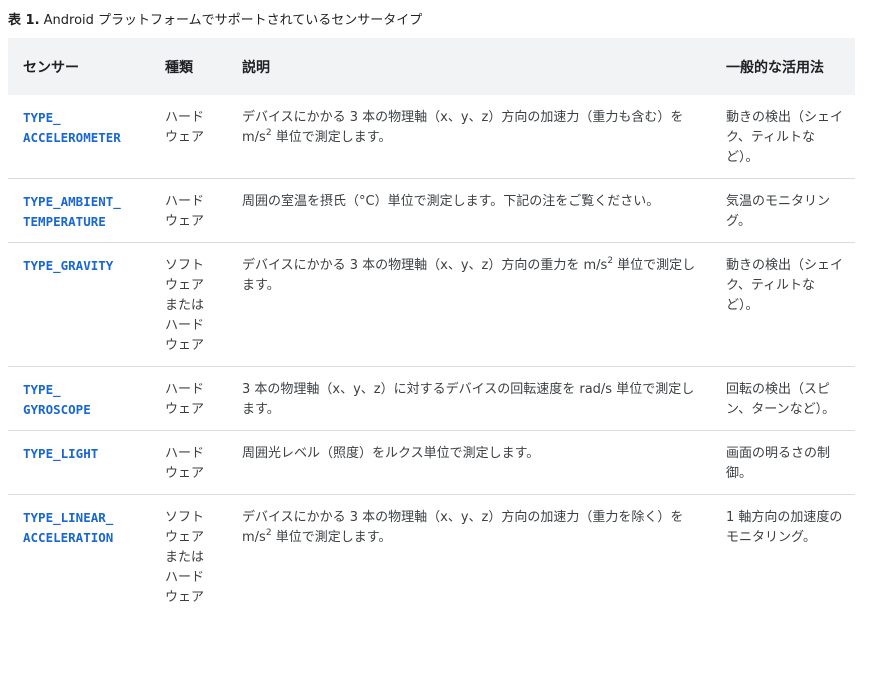 The height and width of the screenshot is (682, 874). I want to click on sensor-name-cell: TYPE_LIGHT, so click(79, 462).